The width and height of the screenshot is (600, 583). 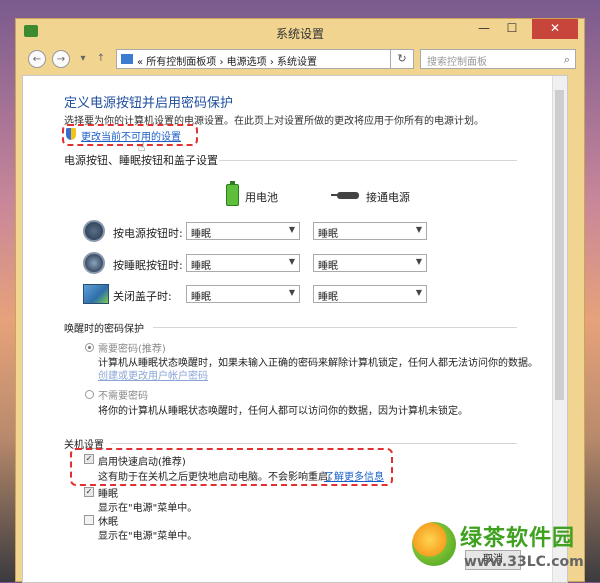 What do you see at coordinates (559, 245) in the screenshot?
I see `scrollbar-thumb` at bounding box center [559, 245].